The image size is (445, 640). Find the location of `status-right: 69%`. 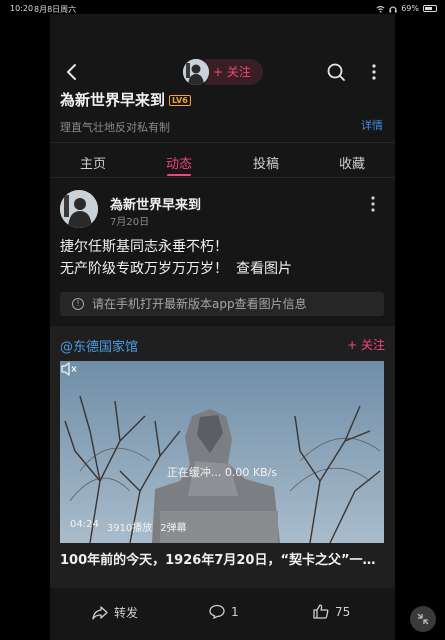

status-right: 69% is located at coordinates (406, 8).